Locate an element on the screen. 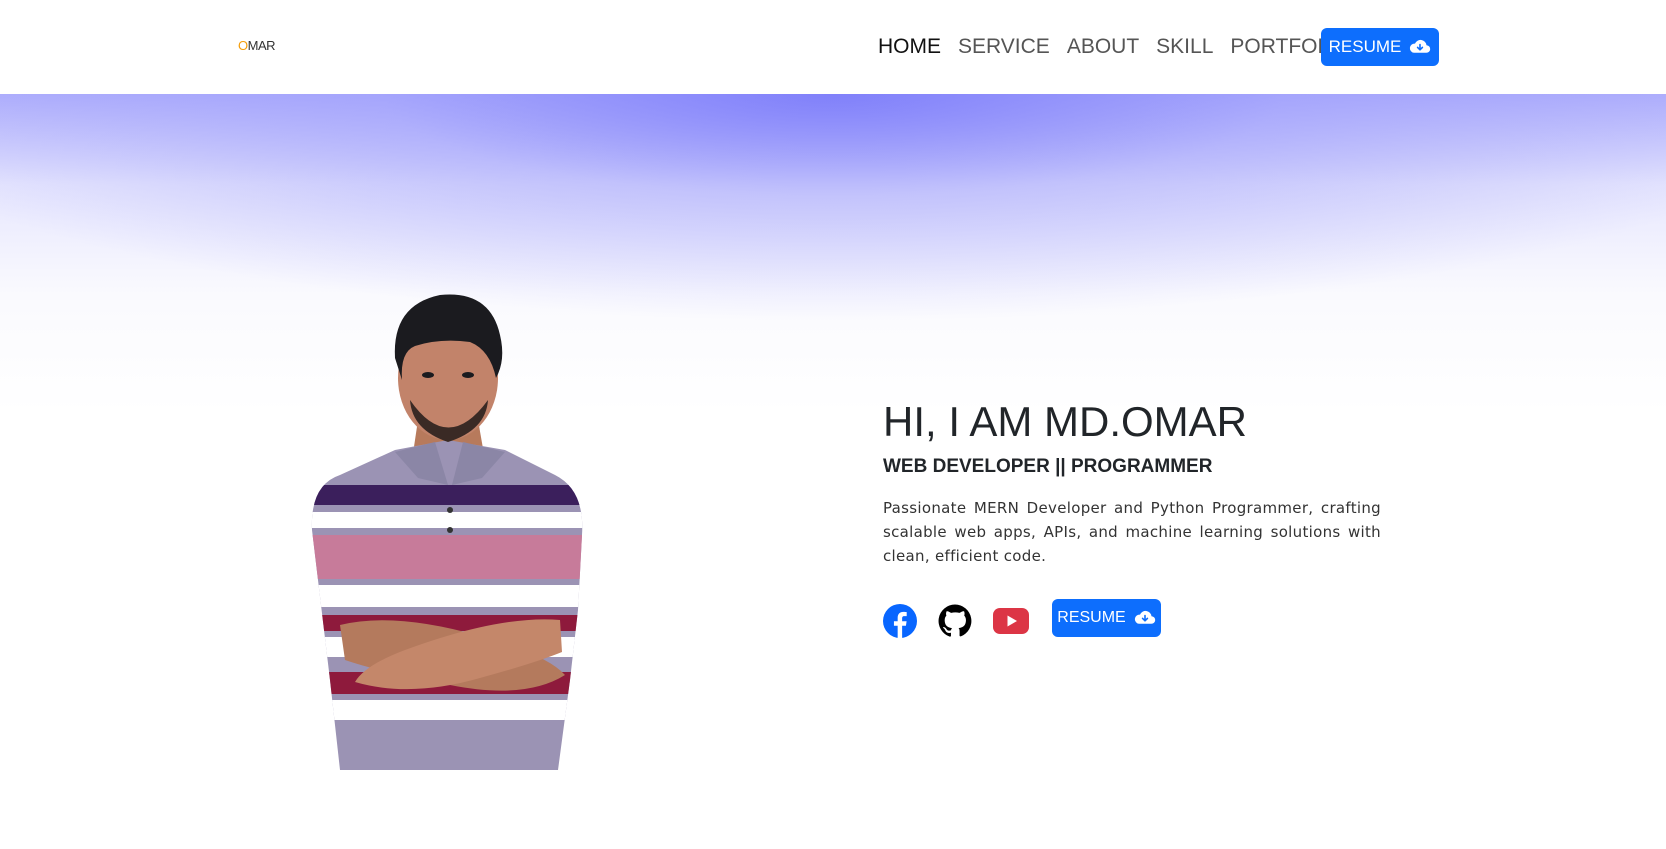 Image resolution: width=1666 pixels, height=849 pixels. nav-resume-button: RESUME is located at coordinates (1380, 47).